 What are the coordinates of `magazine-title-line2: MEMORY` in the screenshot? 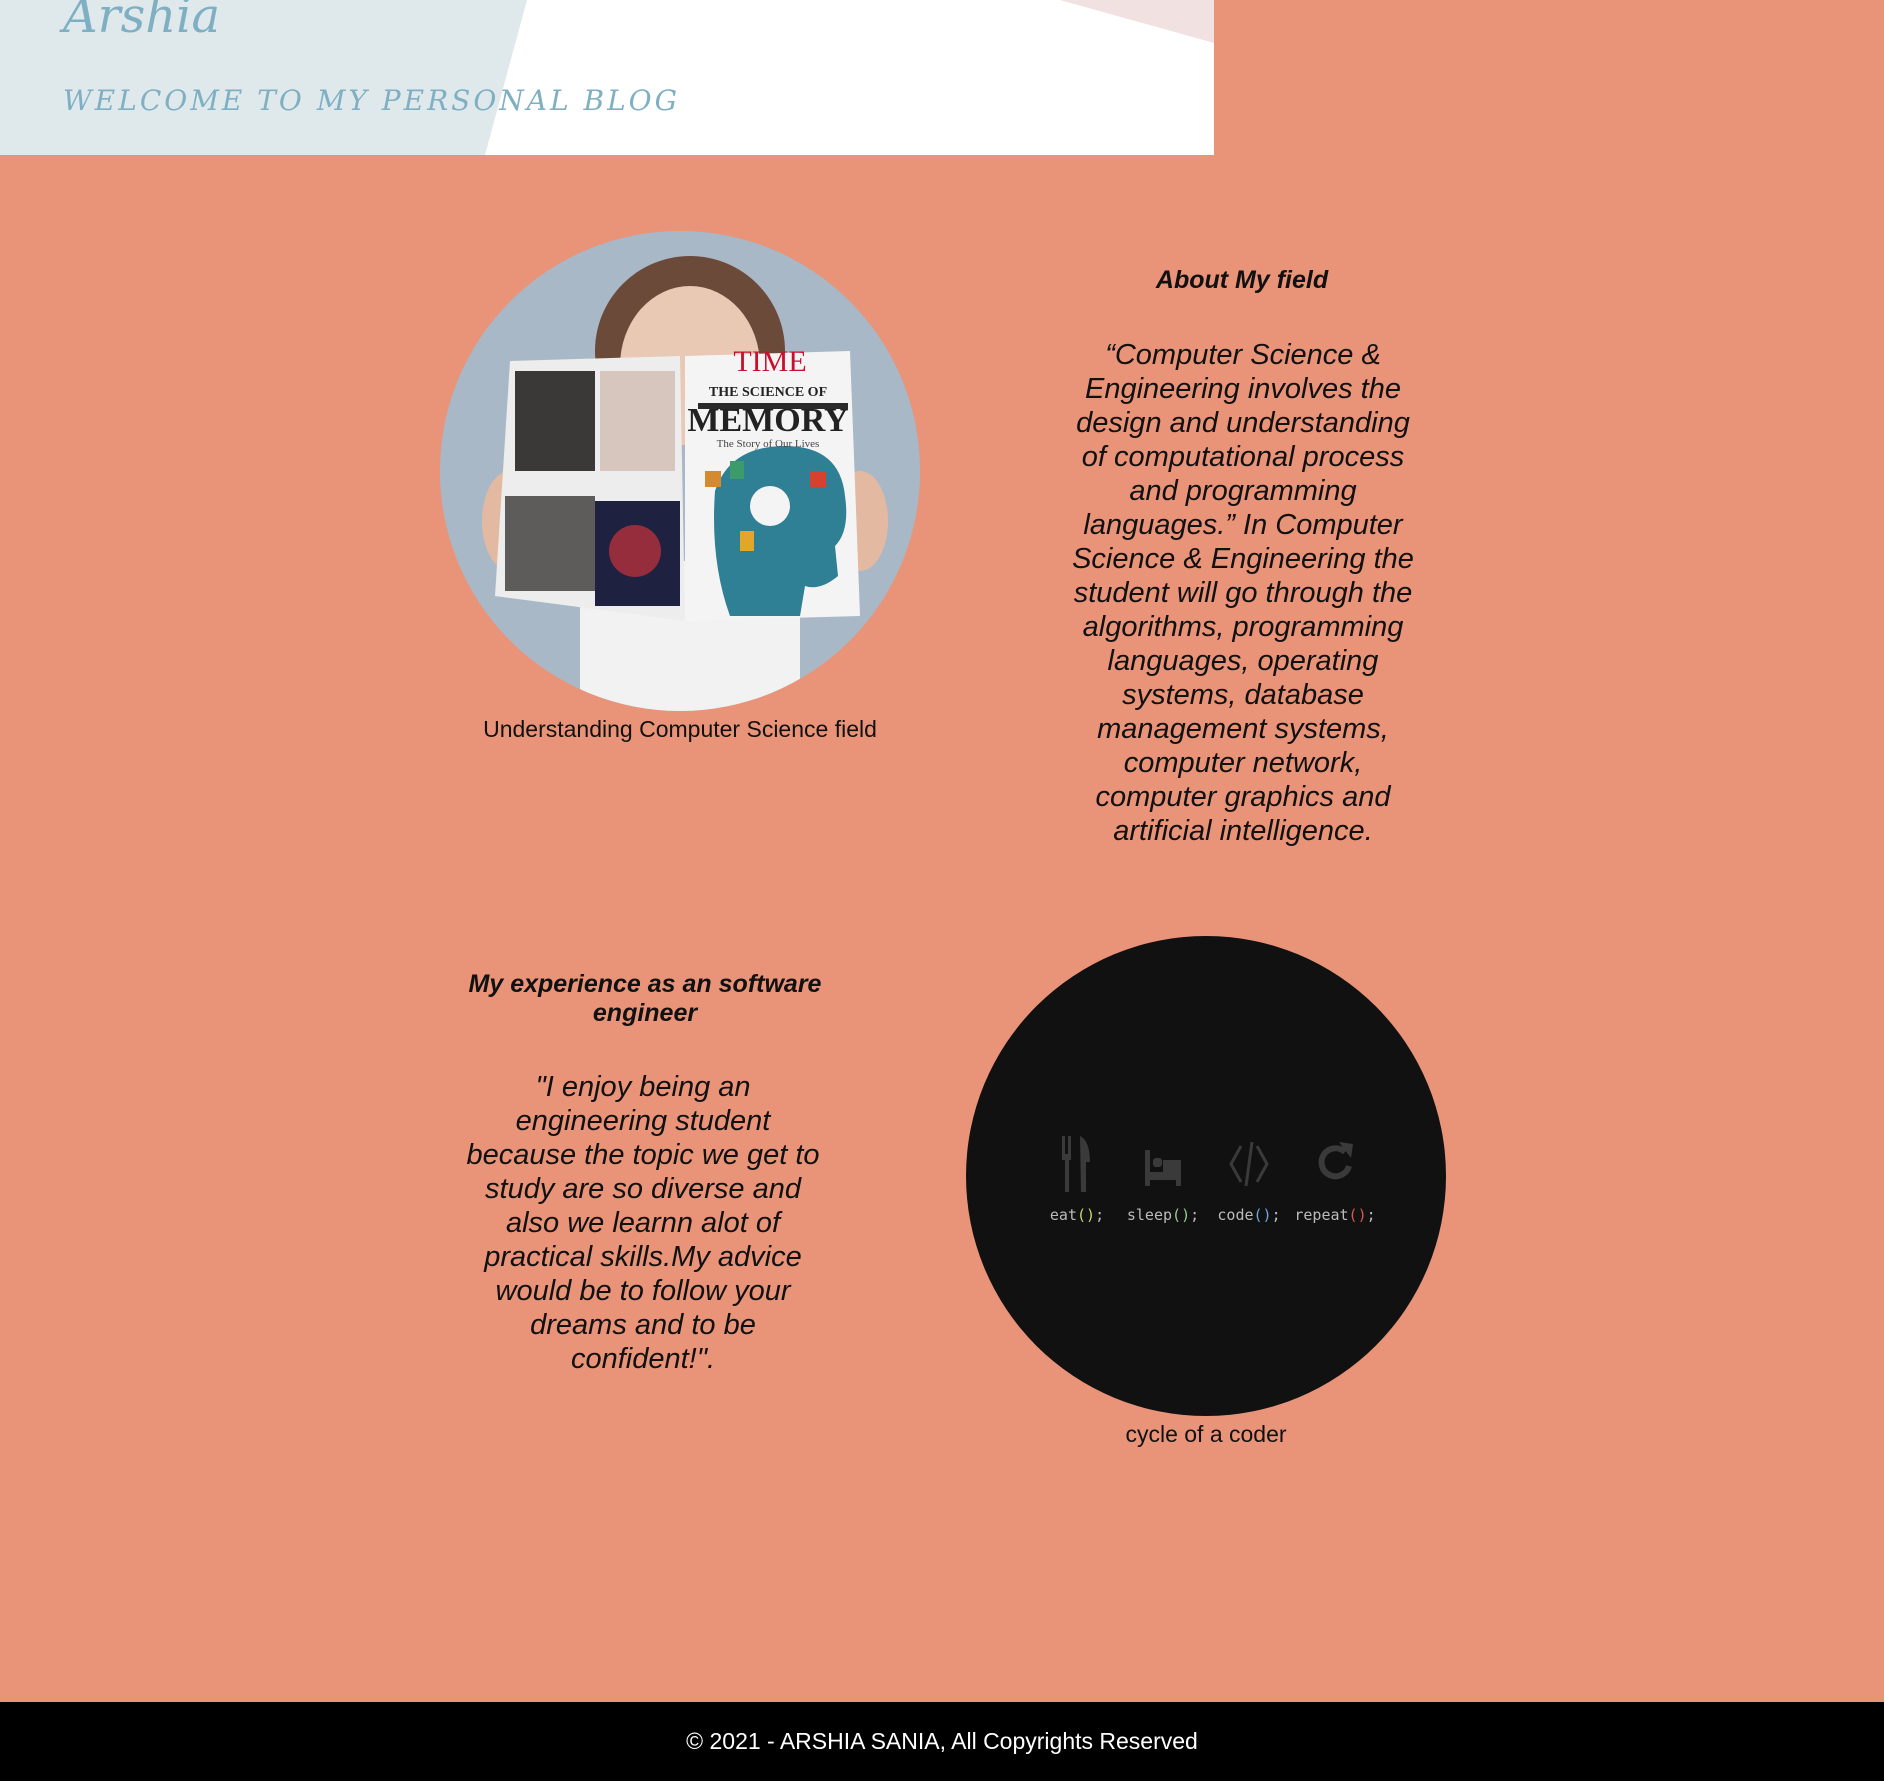 It's located at (767, 420).